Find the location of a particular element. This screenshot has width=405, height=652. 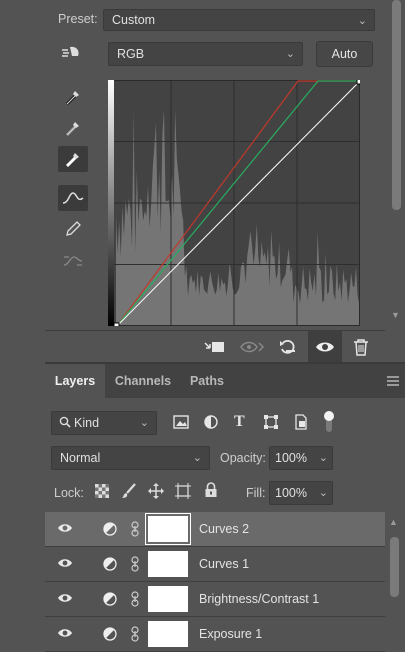

black-point-handle is located at coordinates (116, 324).